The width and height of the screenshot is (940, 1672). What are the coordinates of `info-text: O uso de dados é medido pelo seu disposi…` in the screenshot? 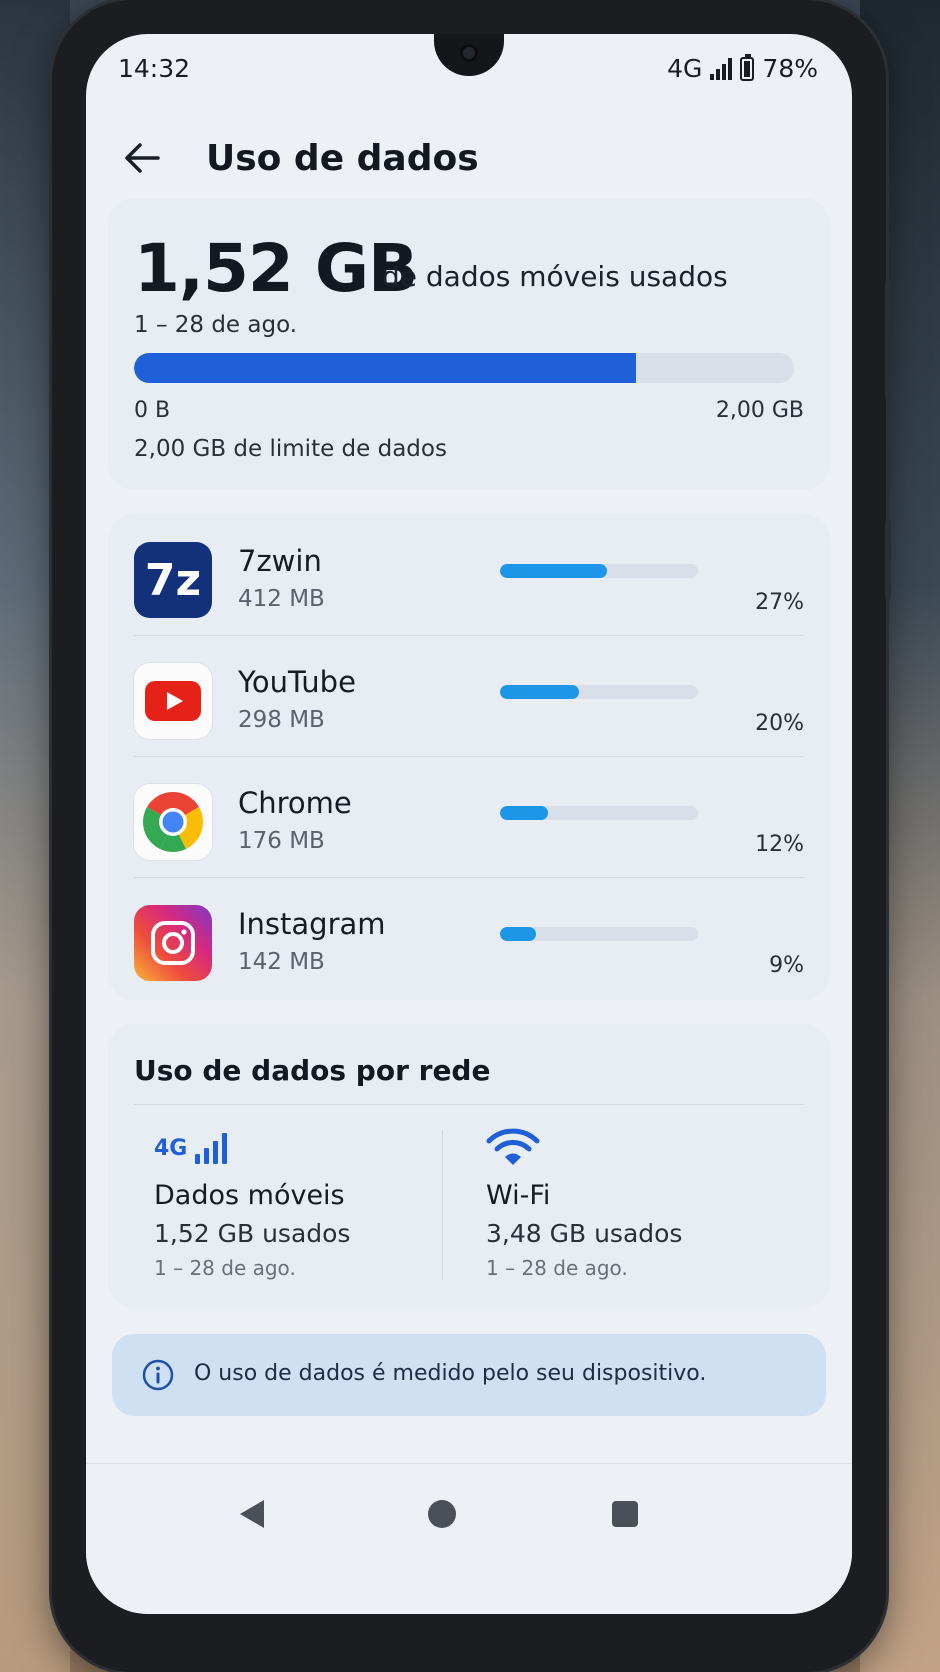 It's located at (450, 1373).